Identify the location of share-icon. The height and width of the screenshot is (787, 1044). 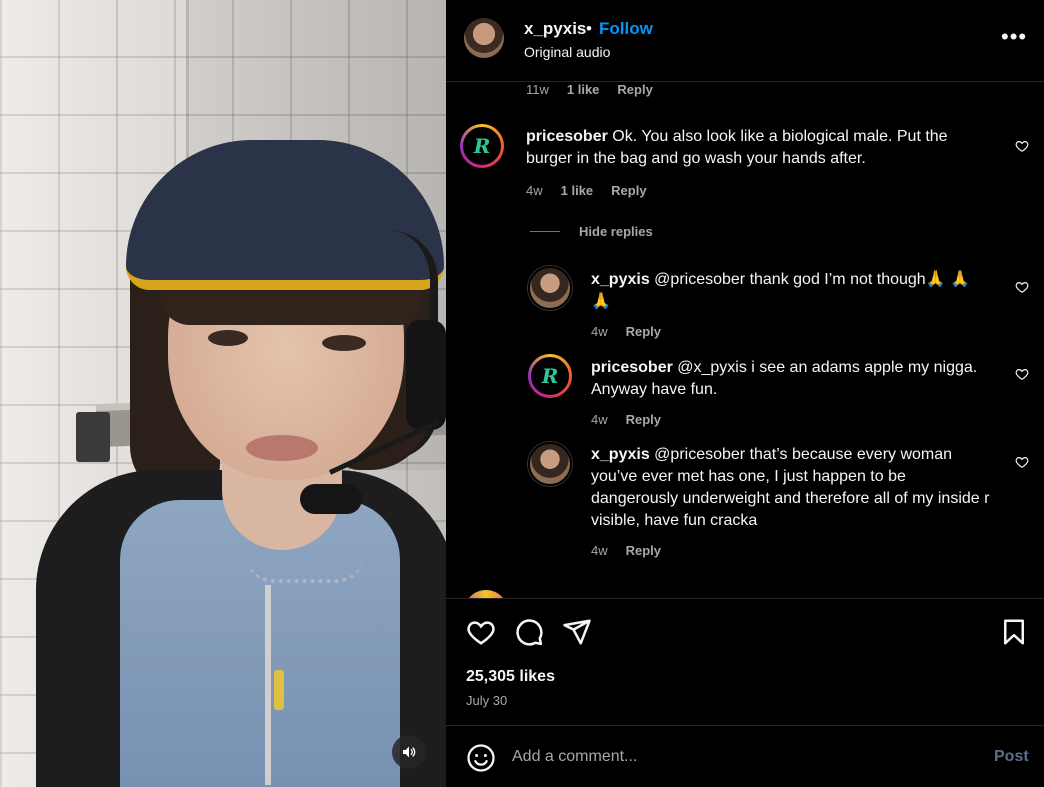
(577, 632).